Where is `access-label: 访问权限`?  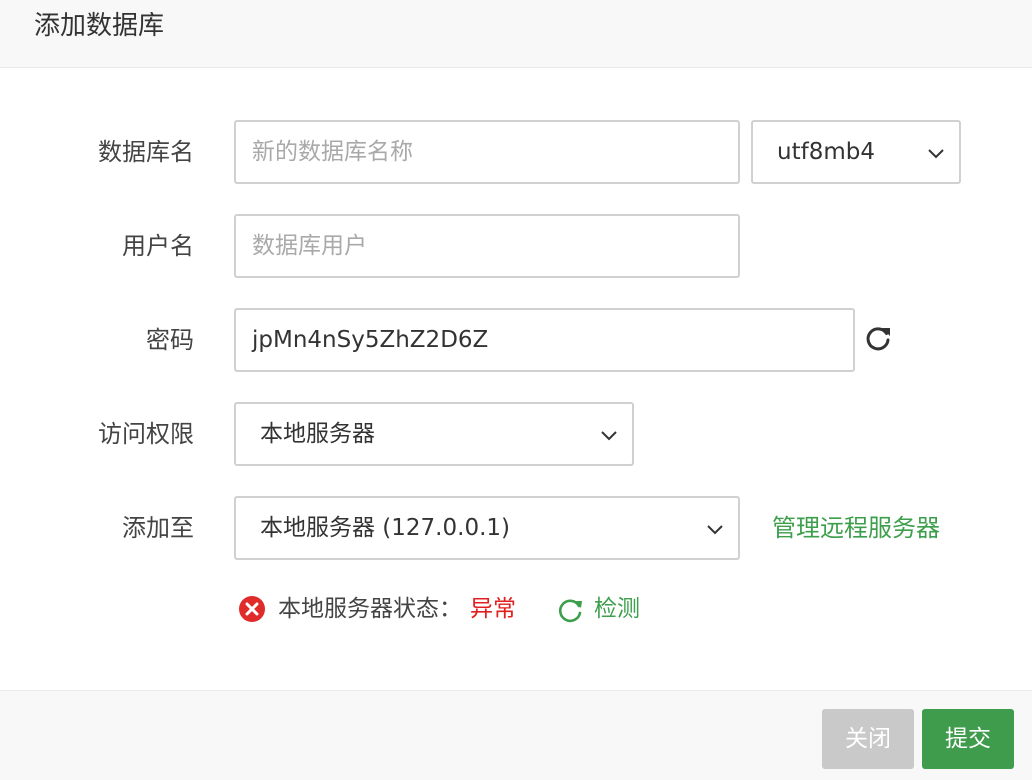
access-label: 访问权限 is located at coordinates (146, 434).